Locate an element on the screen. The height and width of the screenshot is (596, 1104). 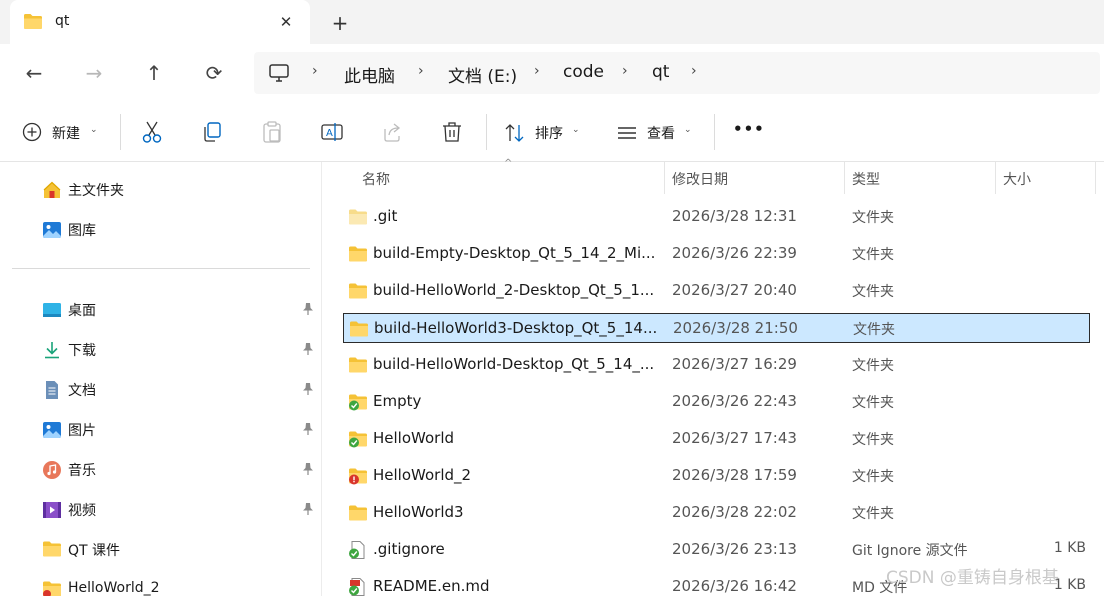
back-button: ← is located at coordinates (34, 73).